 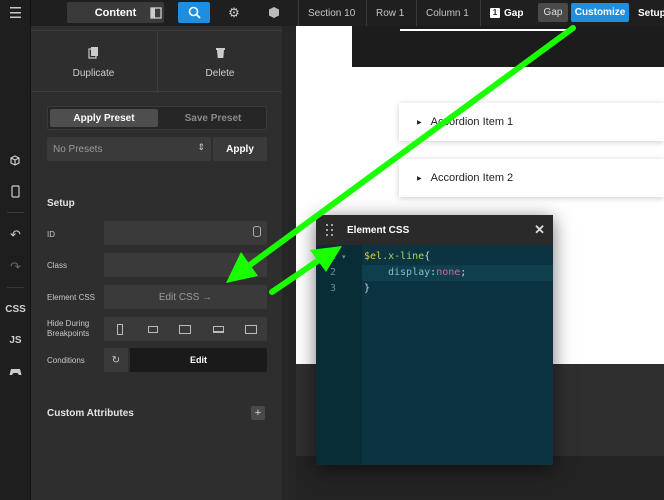 I want to click on panel-scrollbar, so click(x=289, y=263).